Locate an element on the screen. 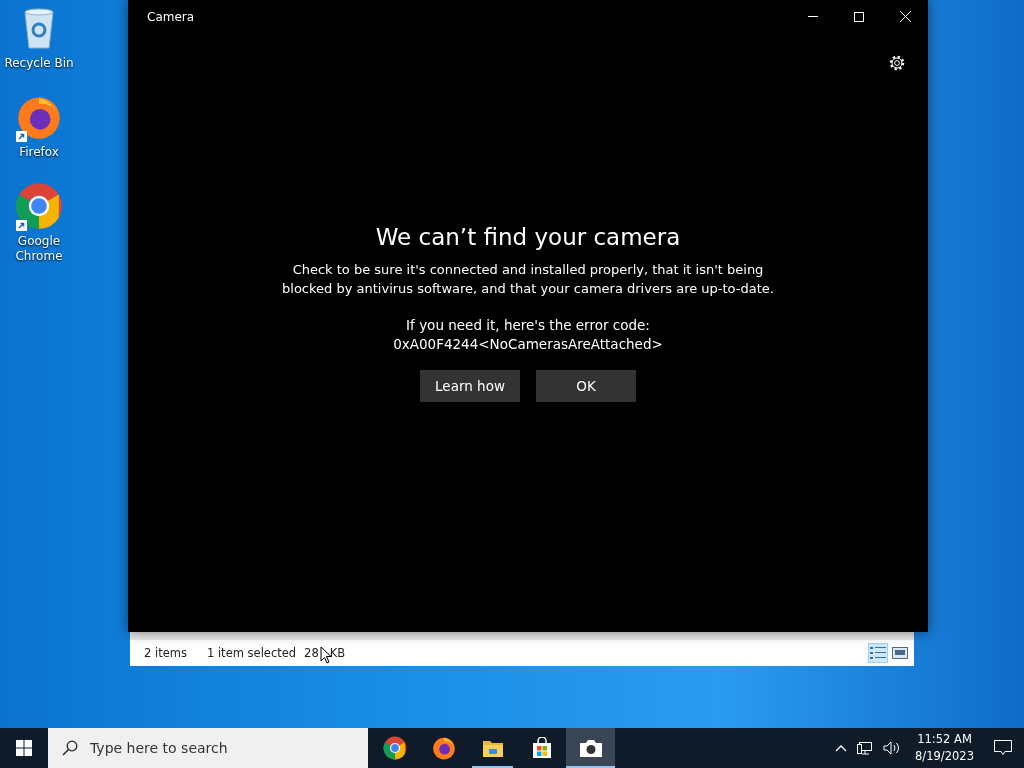 The image size is (1024, 768). desktop-icon-label: Google Chrome is located at coordinates (39, 249).